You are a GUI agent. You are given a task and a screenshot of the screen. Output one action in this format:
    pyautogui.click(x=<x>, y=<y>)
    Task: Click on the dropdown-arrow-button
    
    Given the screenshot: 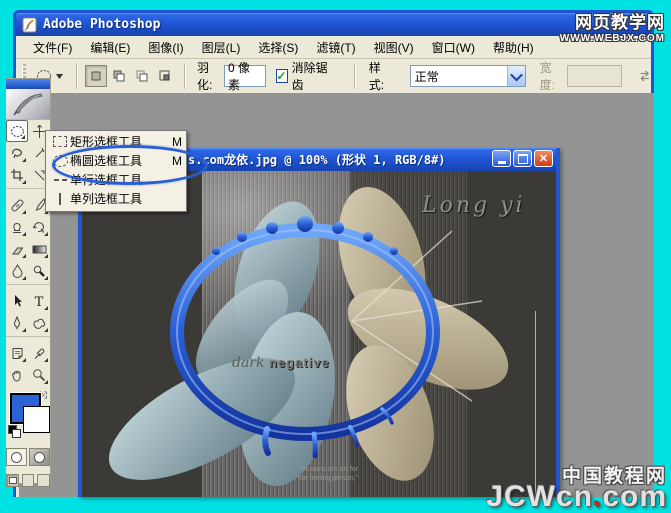 What is the action you would take?
    pyautogui.click(x=515, y=76)
    